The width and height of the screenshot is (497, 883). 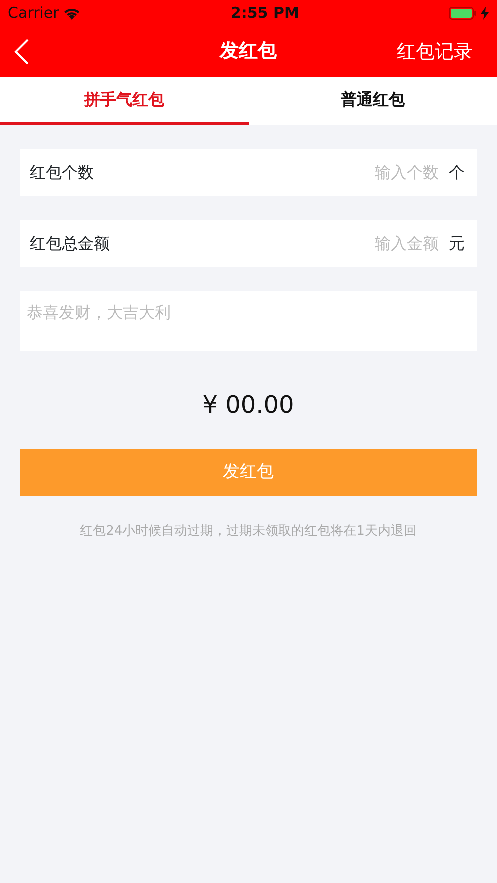 What do you see at coordinates (457, 243) in the screenshot?
I see `unit-label: 元` at bounding box center [457, 243].